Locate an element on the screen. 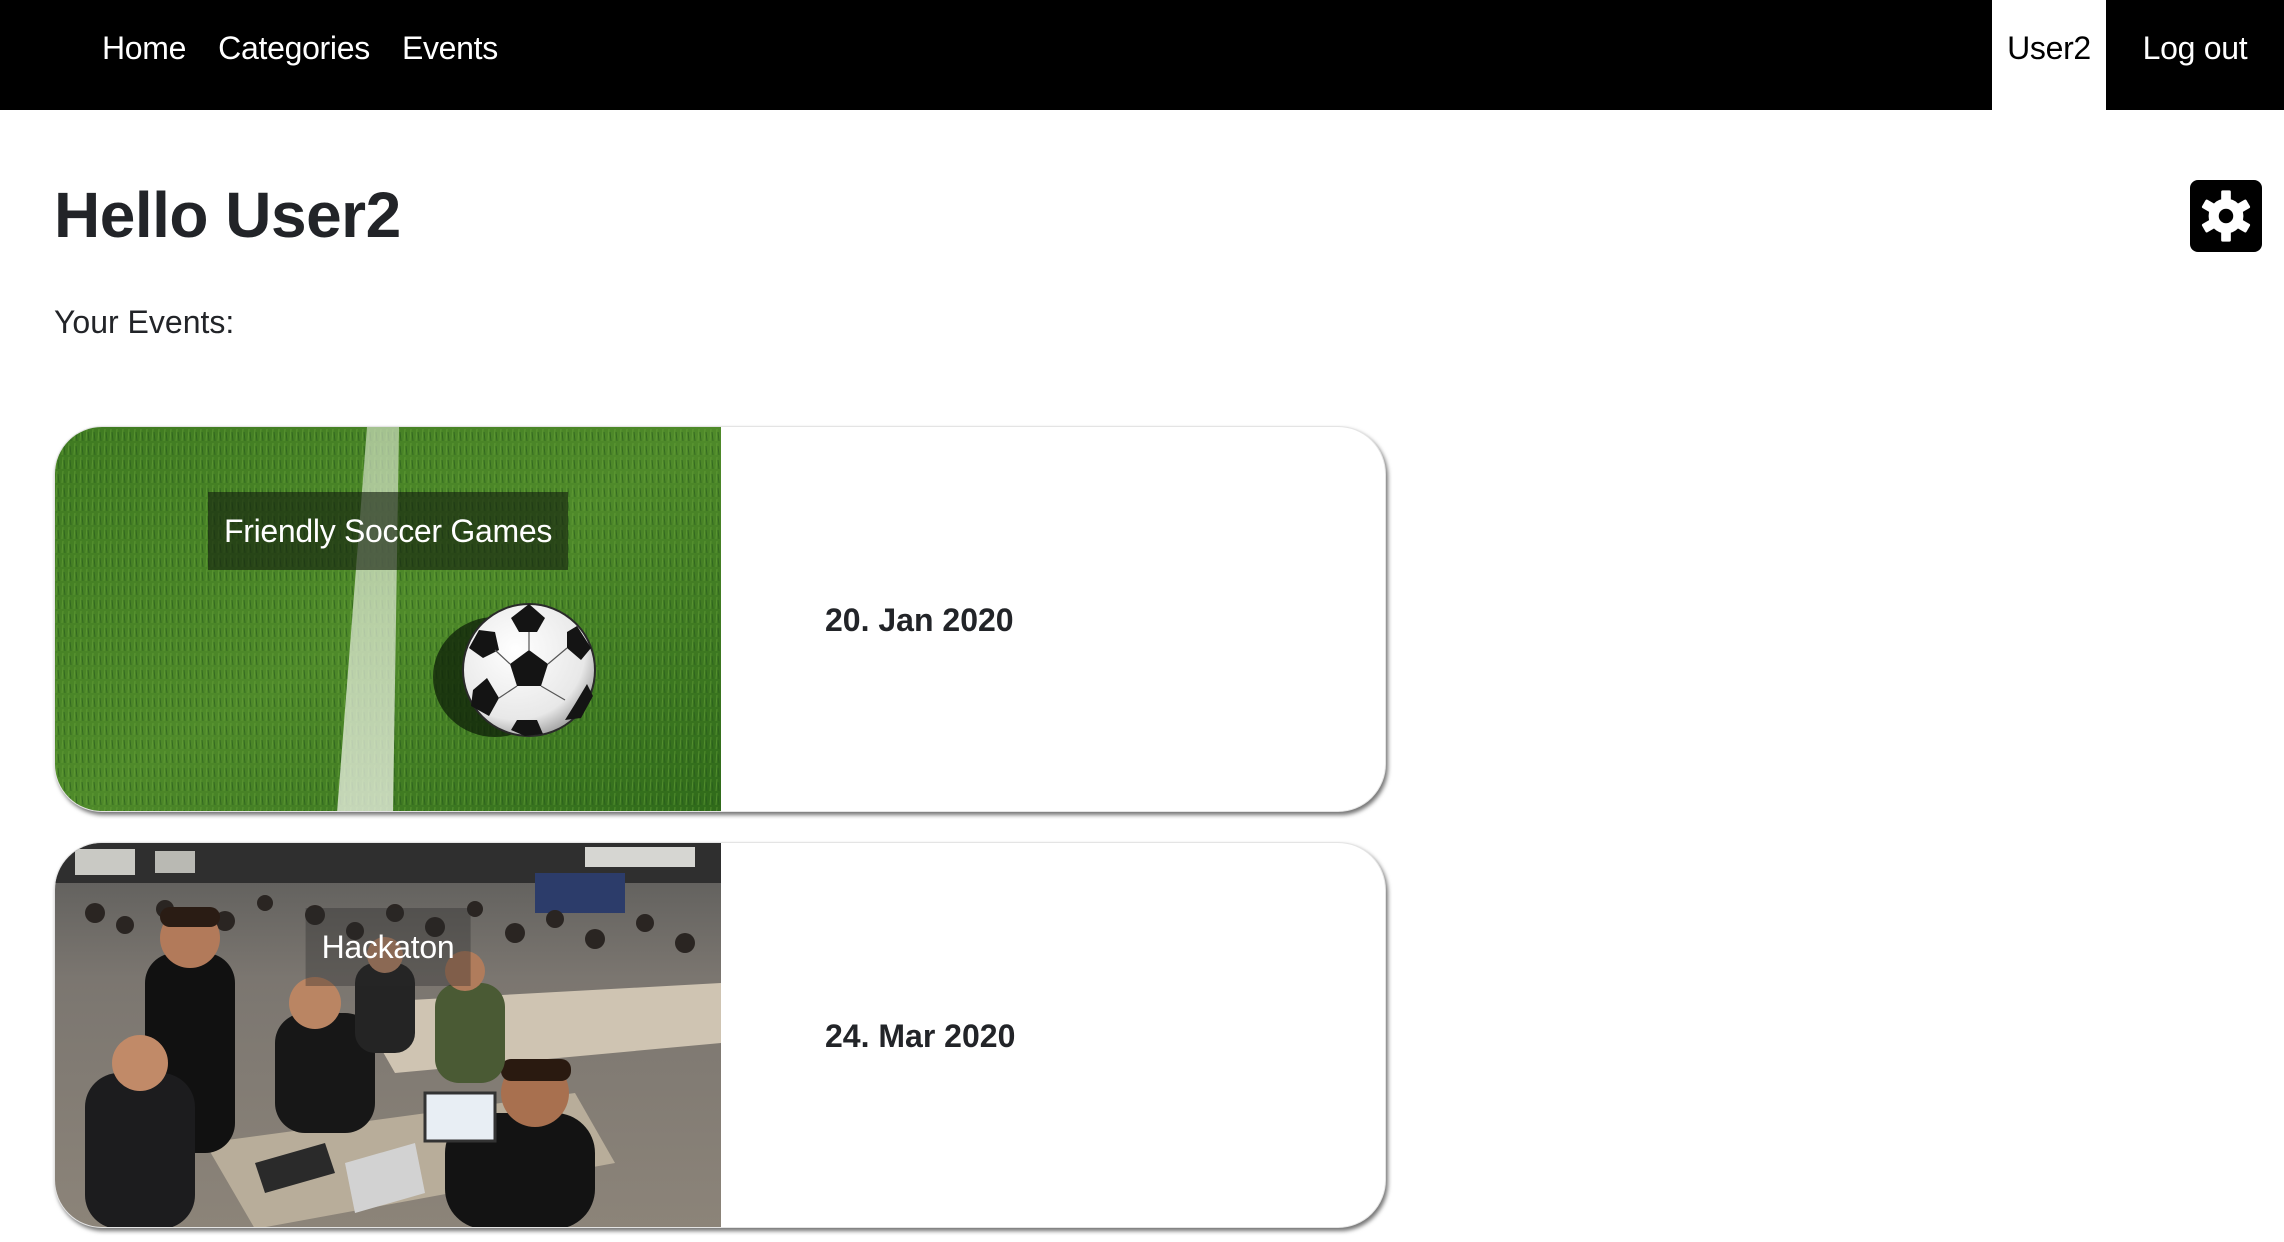 This screenshot has height=1242, width=2284. event-image-soccer: Friendly Soccer Games is located at coordinates (388, 619).